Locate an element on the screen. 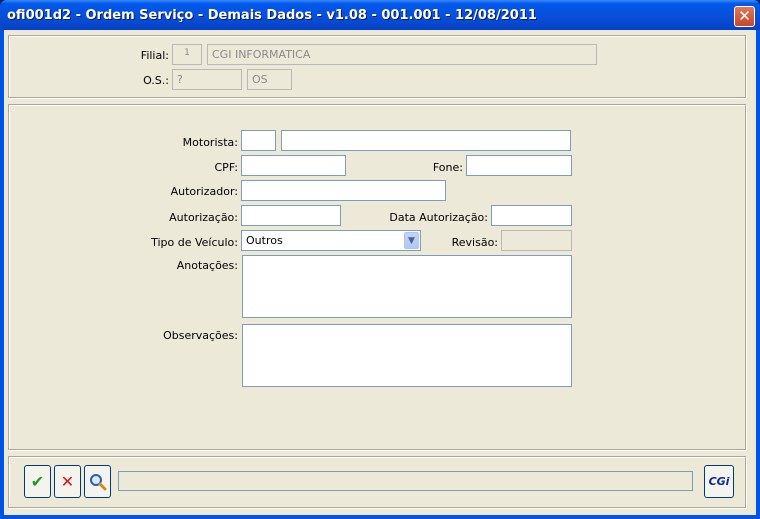 This screenshot has width=760, height=519. data-autorizacao-label: Data Autorização: is located at coordinates (438, 217).